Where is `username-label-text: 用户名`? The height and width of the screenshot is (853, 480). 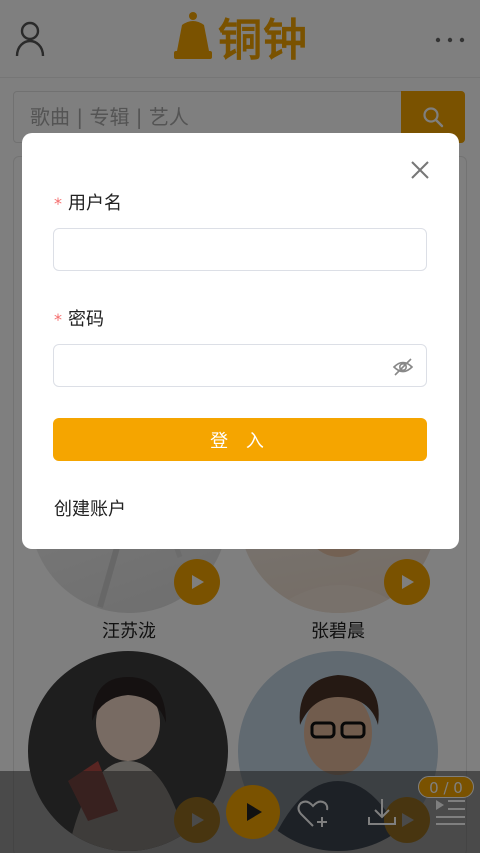
username-label-text: 用户名 is located at coordinates (95, 203).